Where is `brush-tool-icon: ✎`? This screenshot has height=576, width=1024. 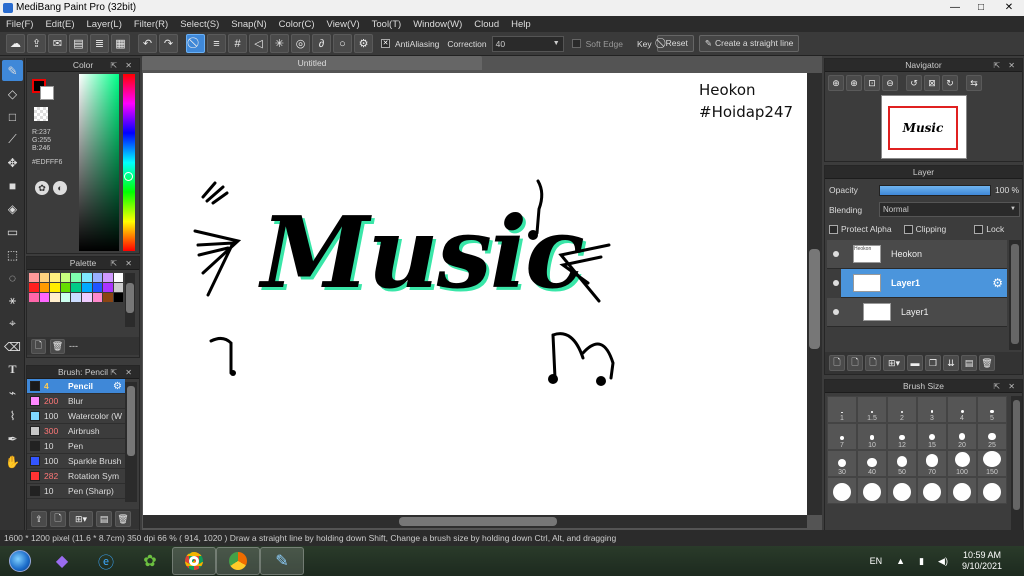
brush-tool-icon: ✎ is located at coordinates (12, 70).